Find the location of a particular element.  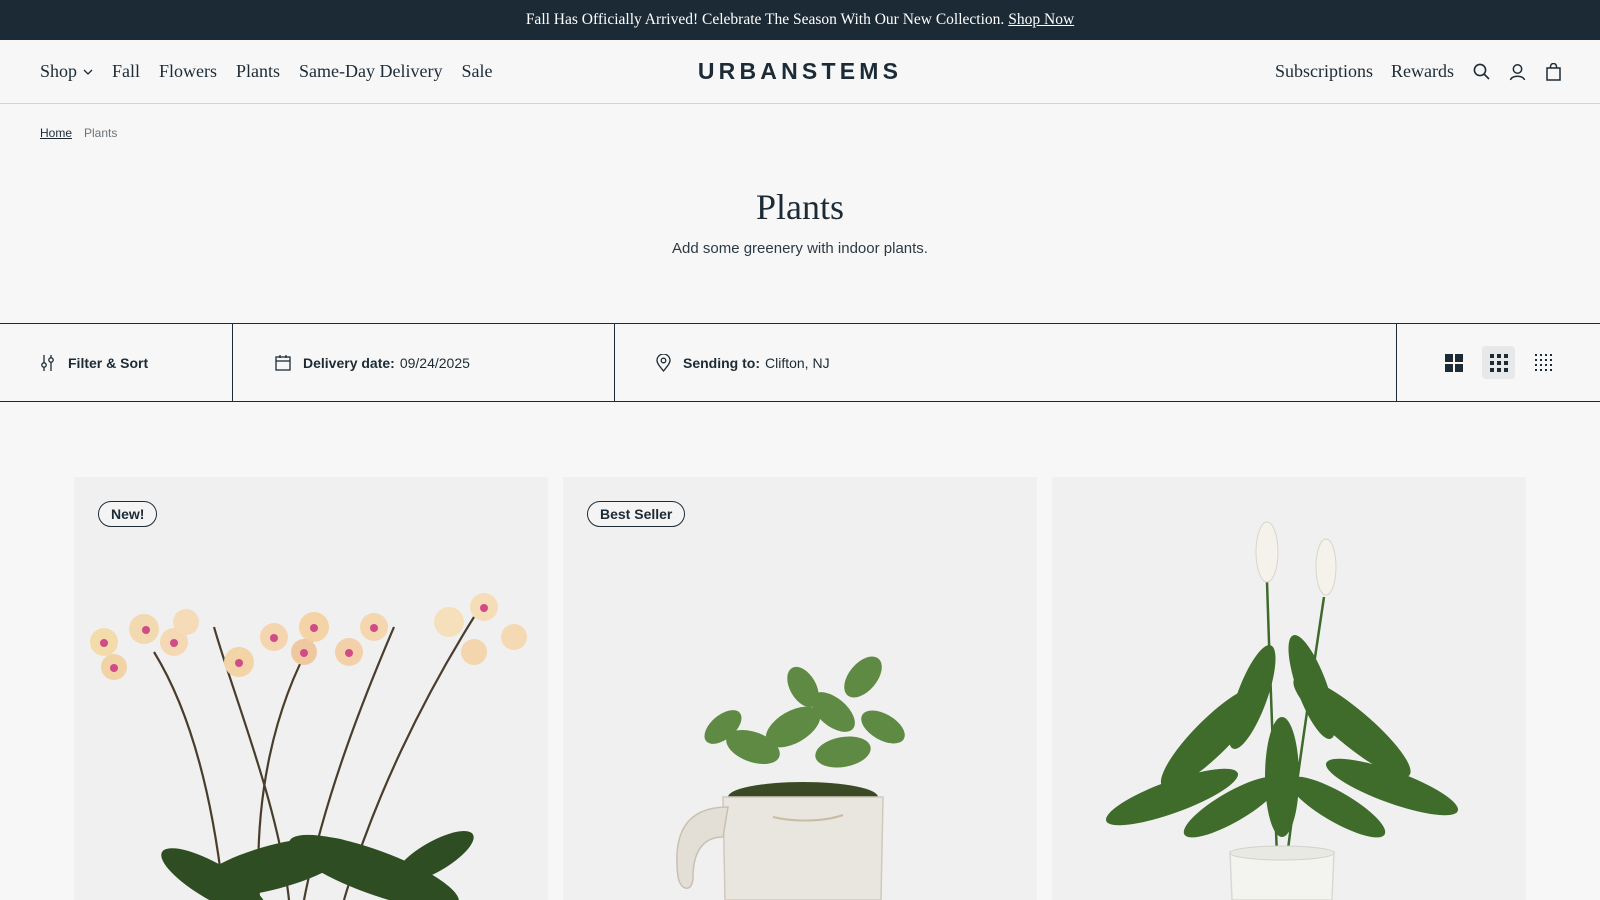

nav-same-day-delivery: Same-Day Delivery is located at coordinates (370, 71).